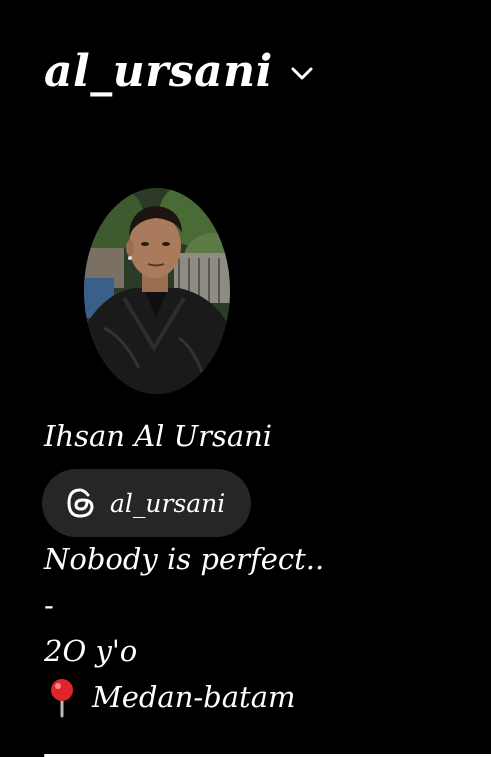 The height and width of the screenshot is (757, 491). What do you see at coordinates (194, 697) in the screenshot?
I see `location-text: Medan-batam` at bounding box center [194, 697].